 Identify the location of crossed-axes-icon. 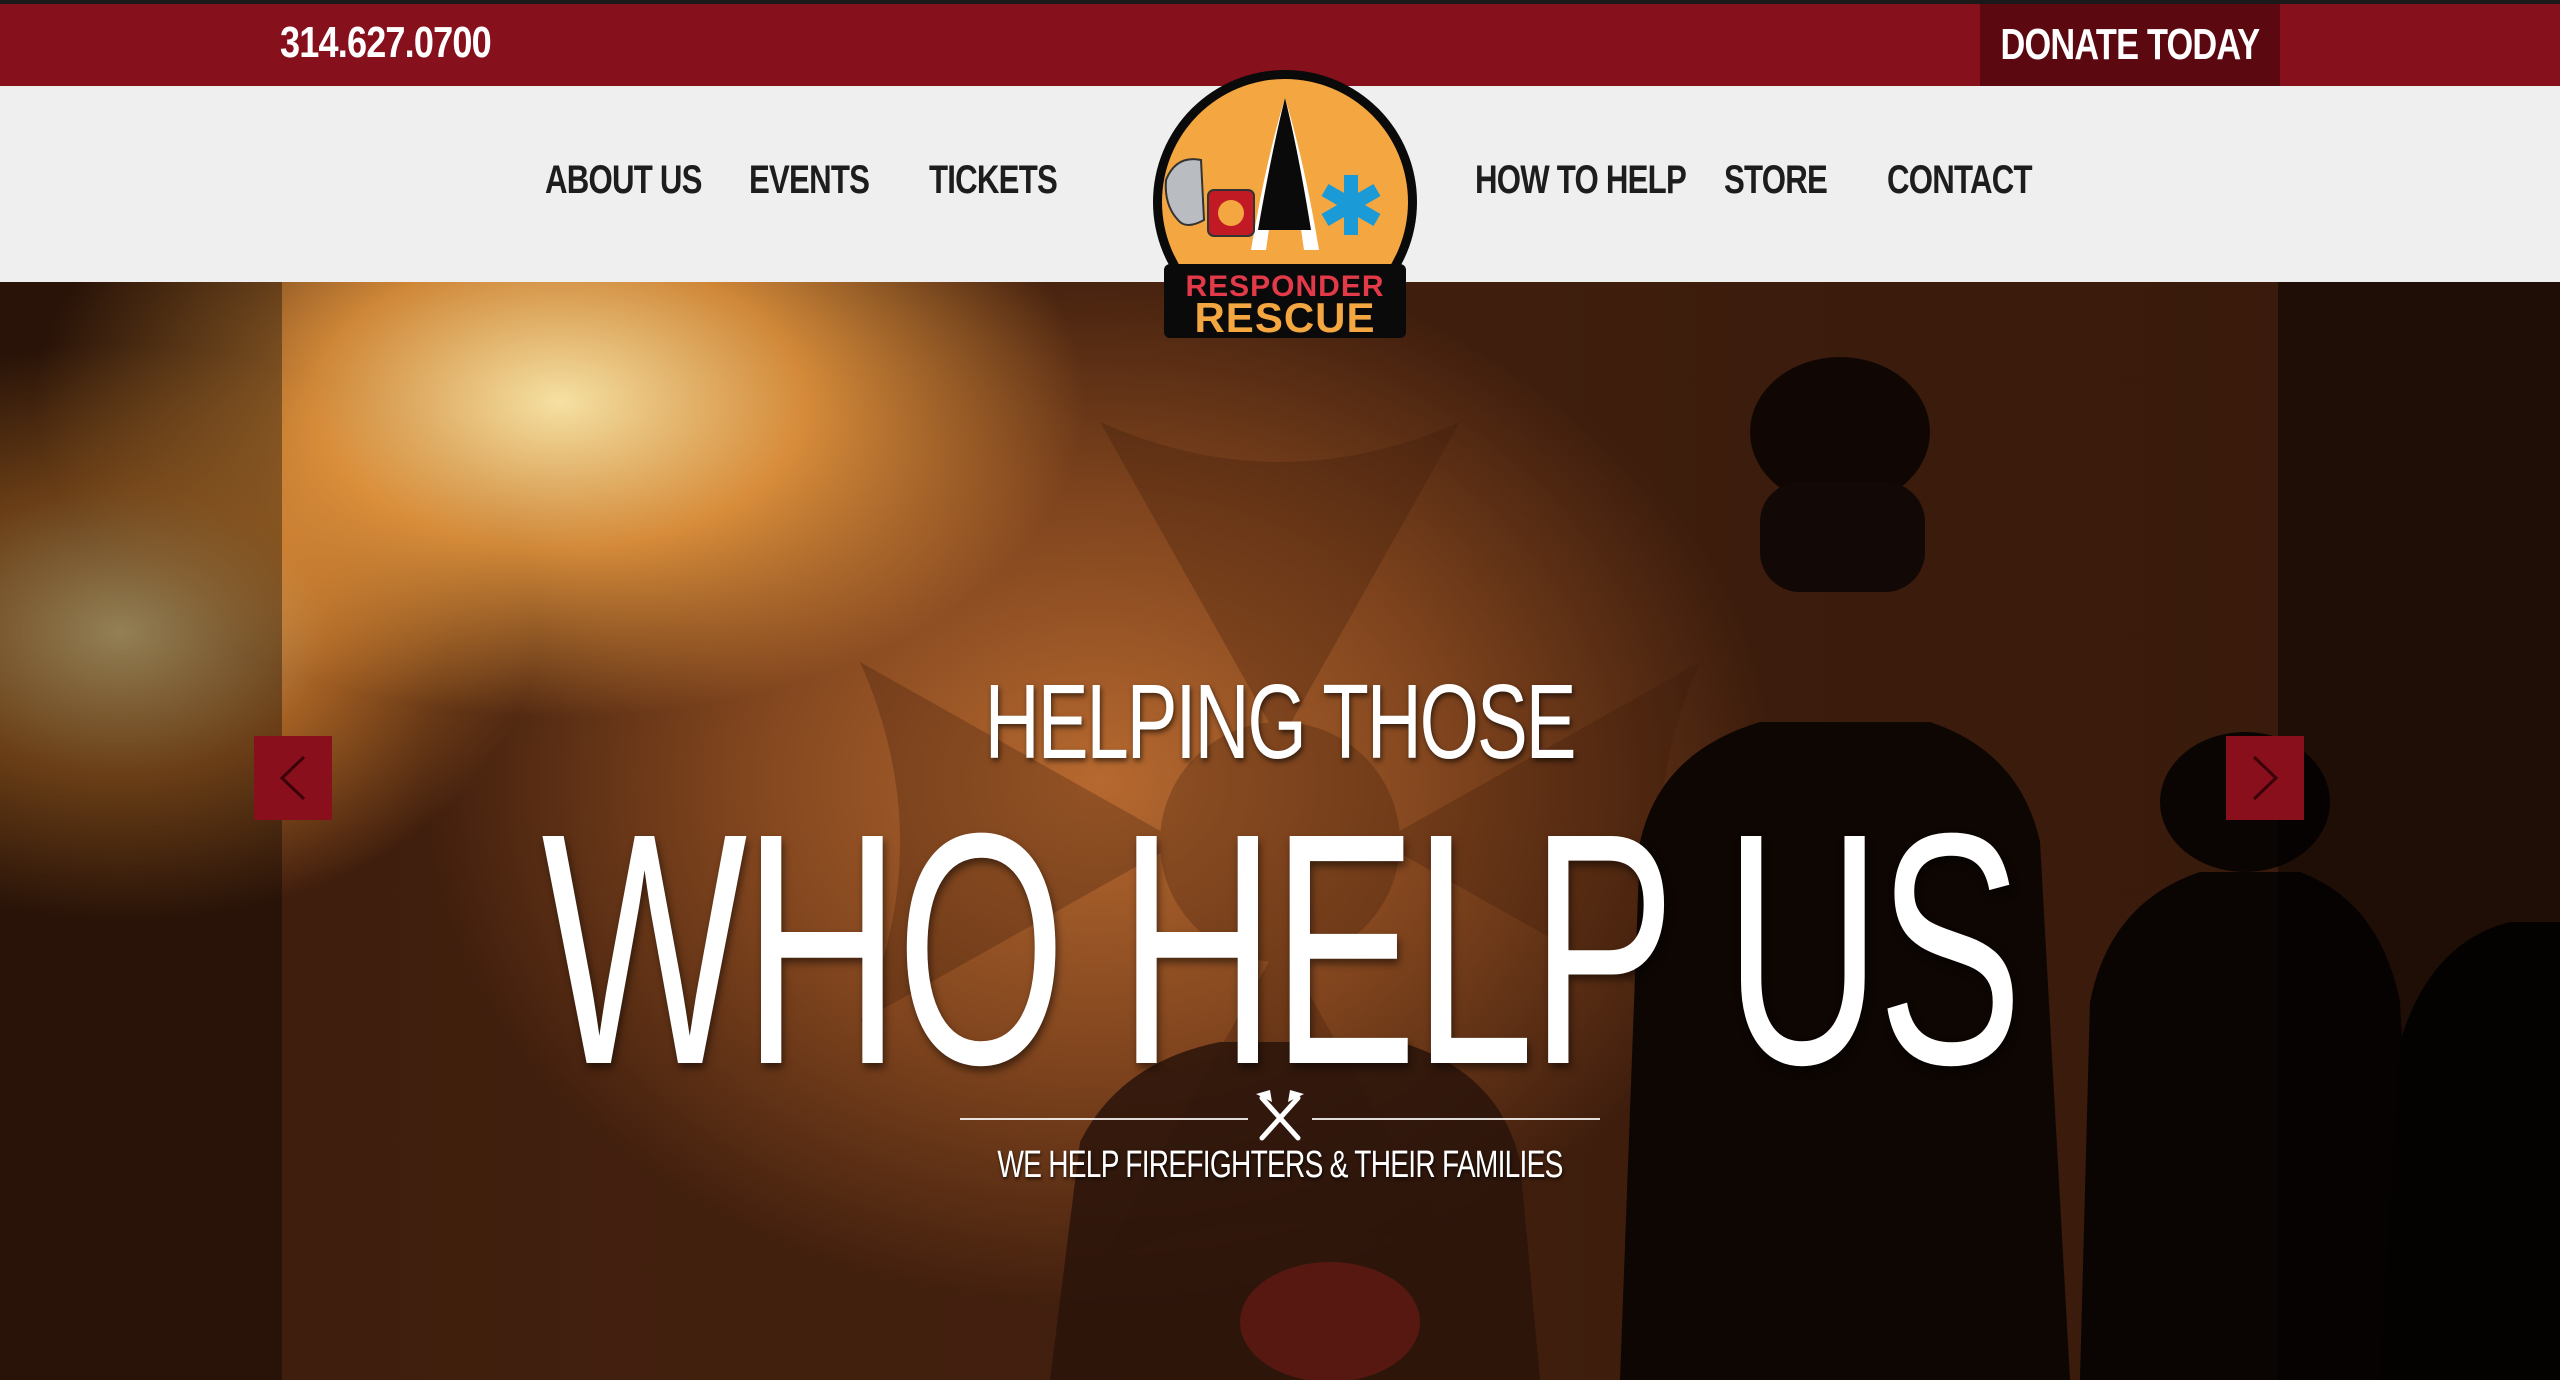
(1280, 1115).